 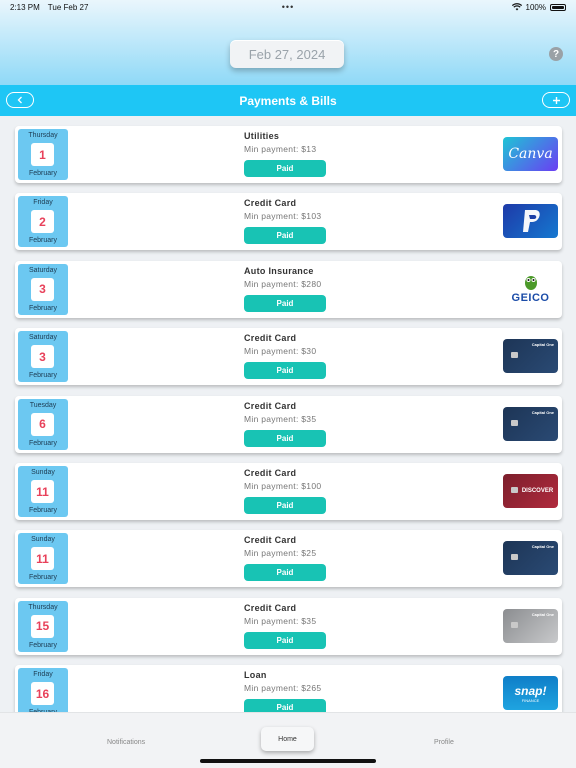 I want to click on snap-logo-subtext: FINANCE, so click(x=530, y=700).